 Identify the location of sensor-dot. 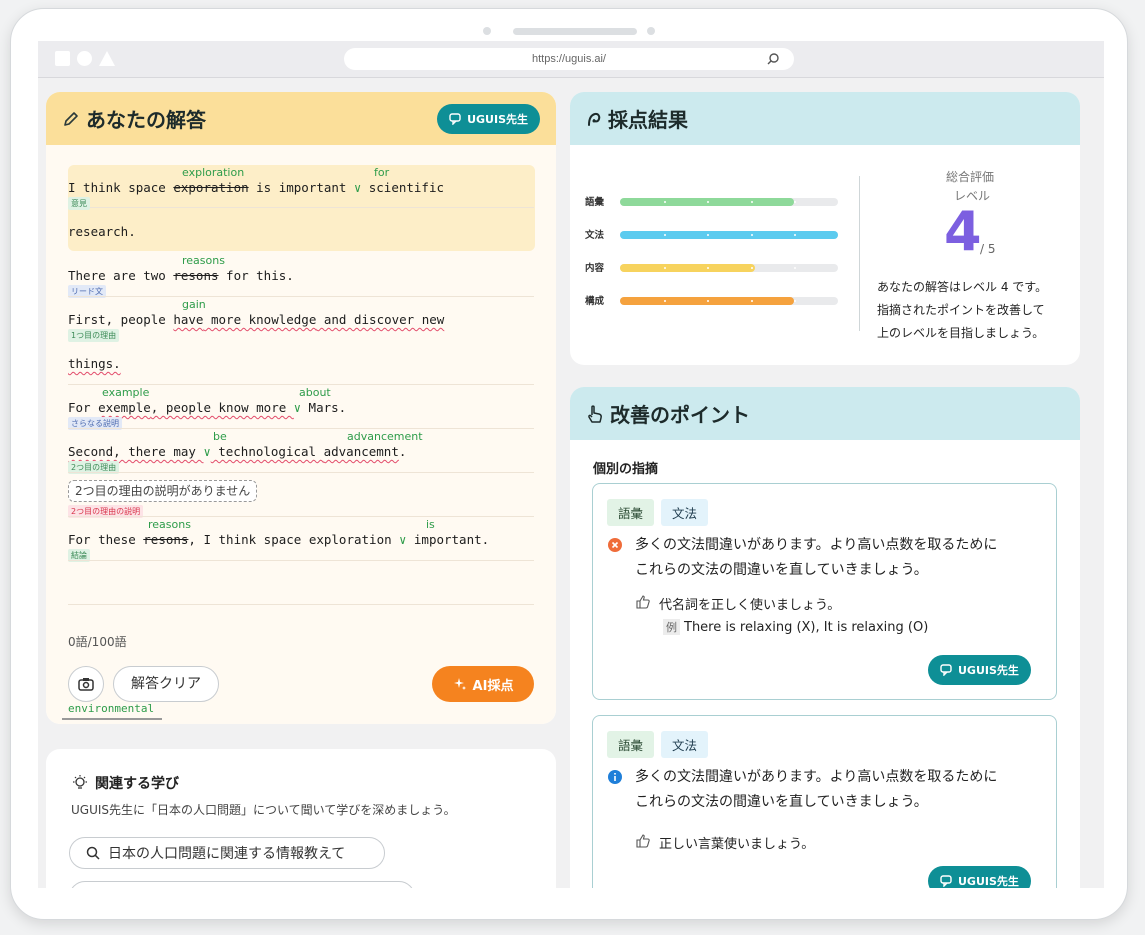
(651, 31).